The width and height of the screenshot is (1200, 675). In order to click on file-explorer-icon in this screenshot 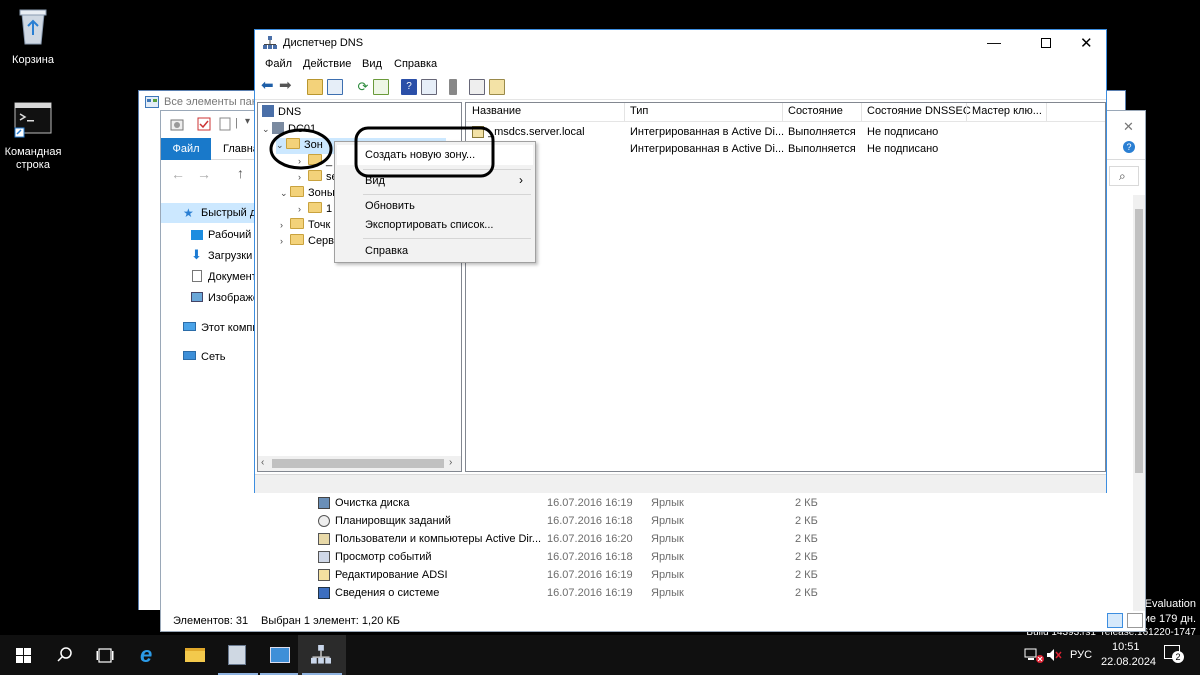, I will do `click(195, 655)`.